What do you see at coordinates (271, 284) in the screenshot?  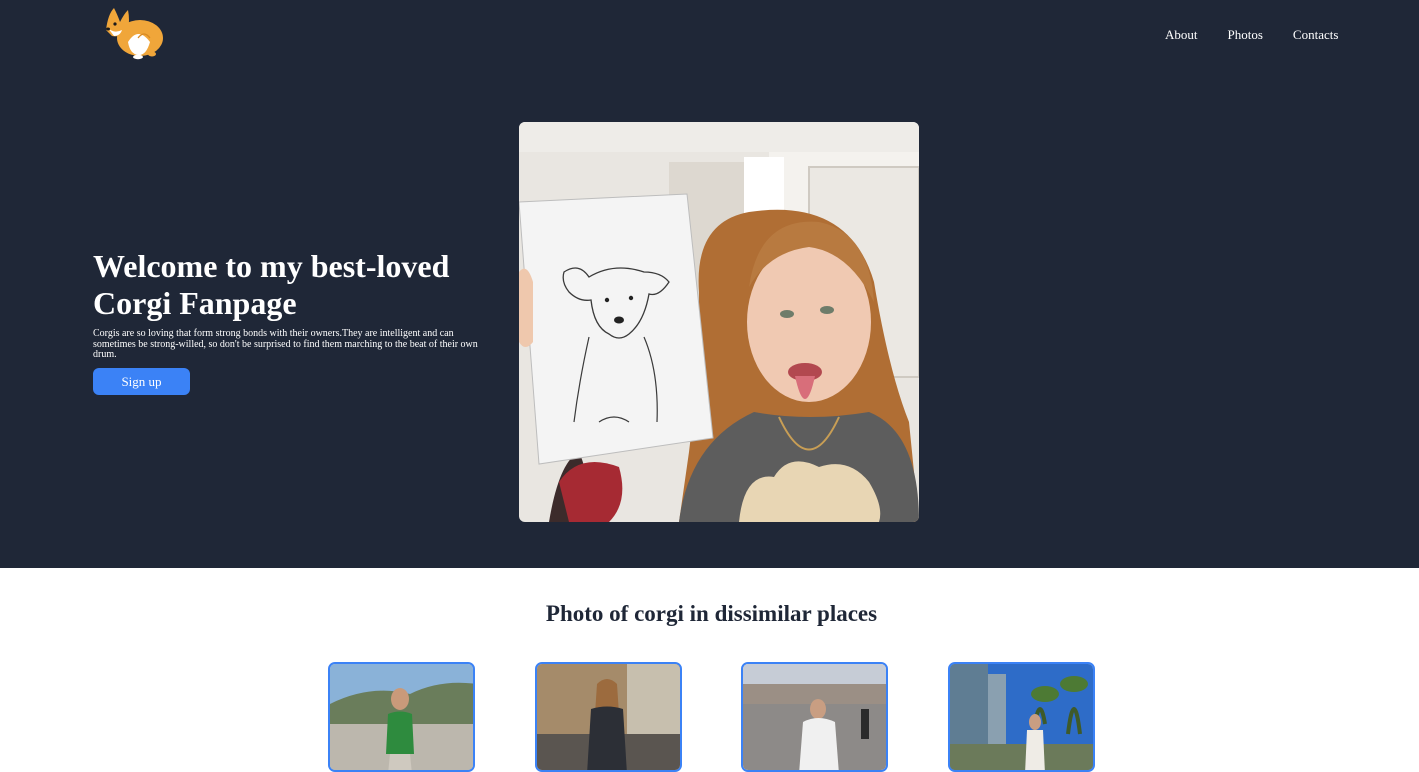 I see `hero-title: Welcome to my best-loved Corgi Fanpage` at bounding box center [271, 284].